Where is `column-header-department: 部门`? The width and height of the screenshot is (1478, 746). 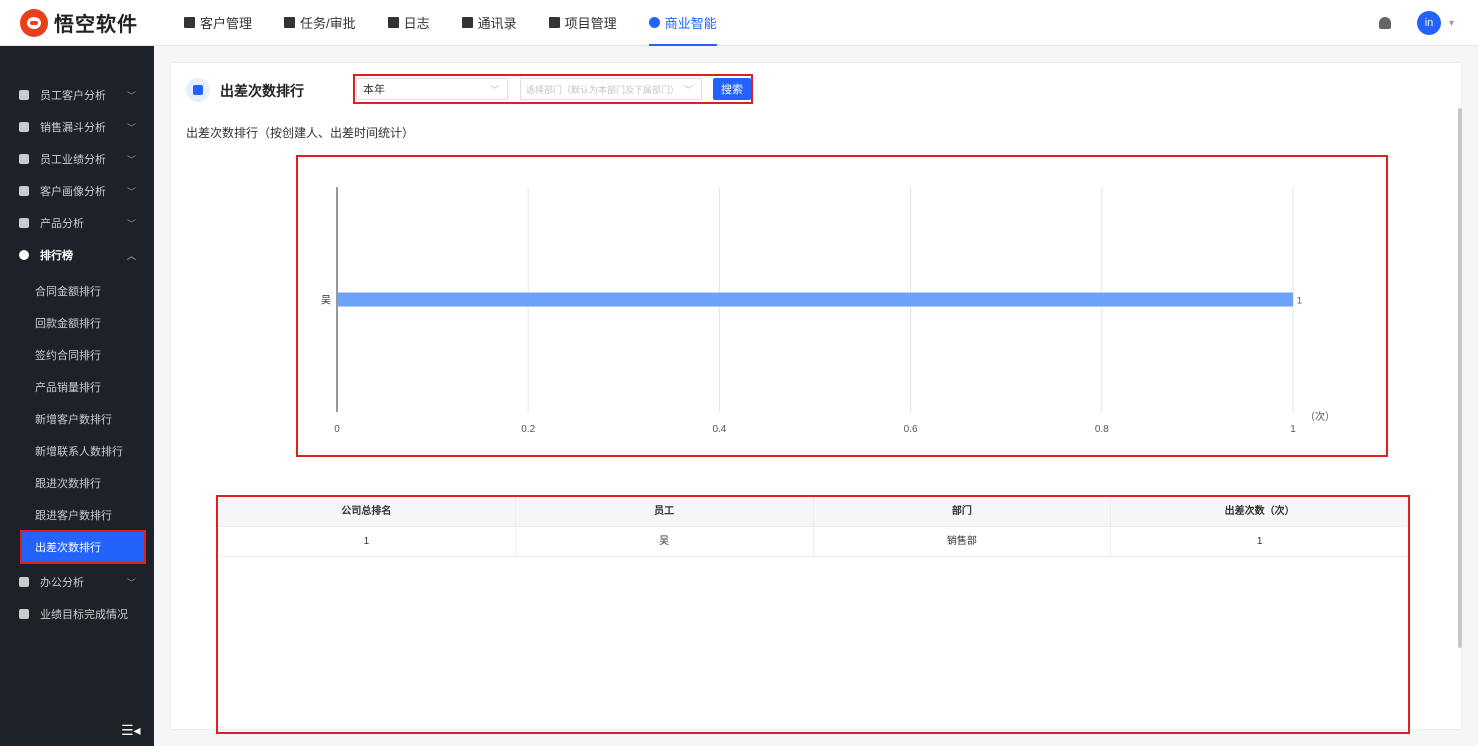
column-header-department: 部门 is located at coordinates (963, 511).